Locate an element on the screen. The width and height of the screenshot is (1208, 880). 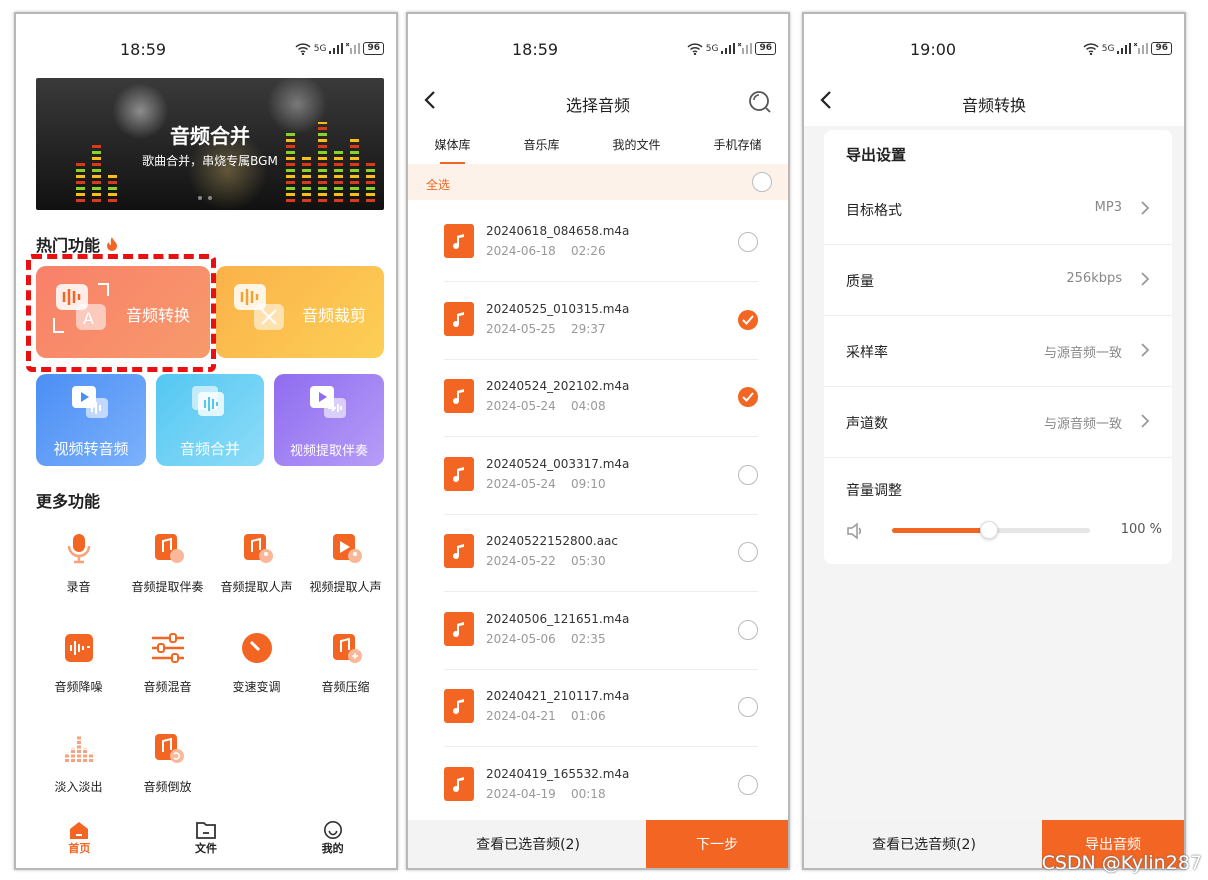
status-bar: 18:59 5G 96 is located at coordinates (598, 45).